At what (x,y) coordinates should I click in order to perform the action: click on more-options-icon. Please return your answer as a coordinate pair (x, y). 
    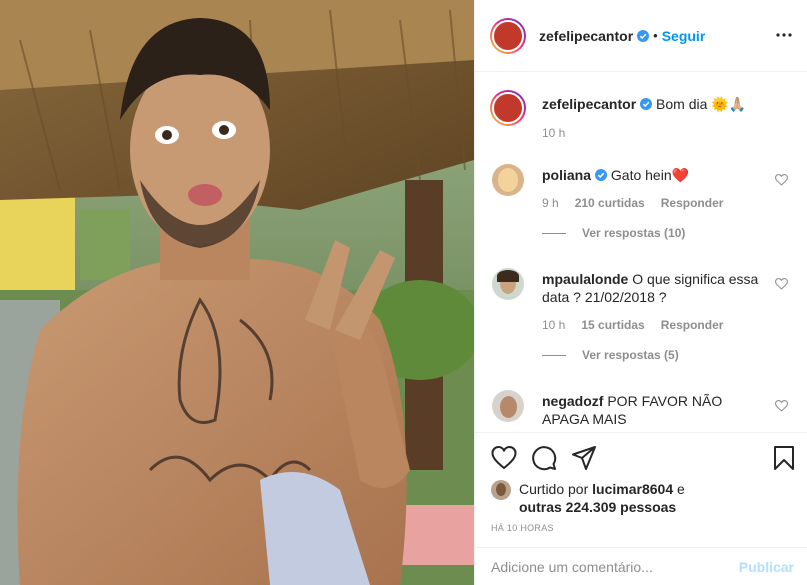
    Looking at the image, I should click on (784, 35).